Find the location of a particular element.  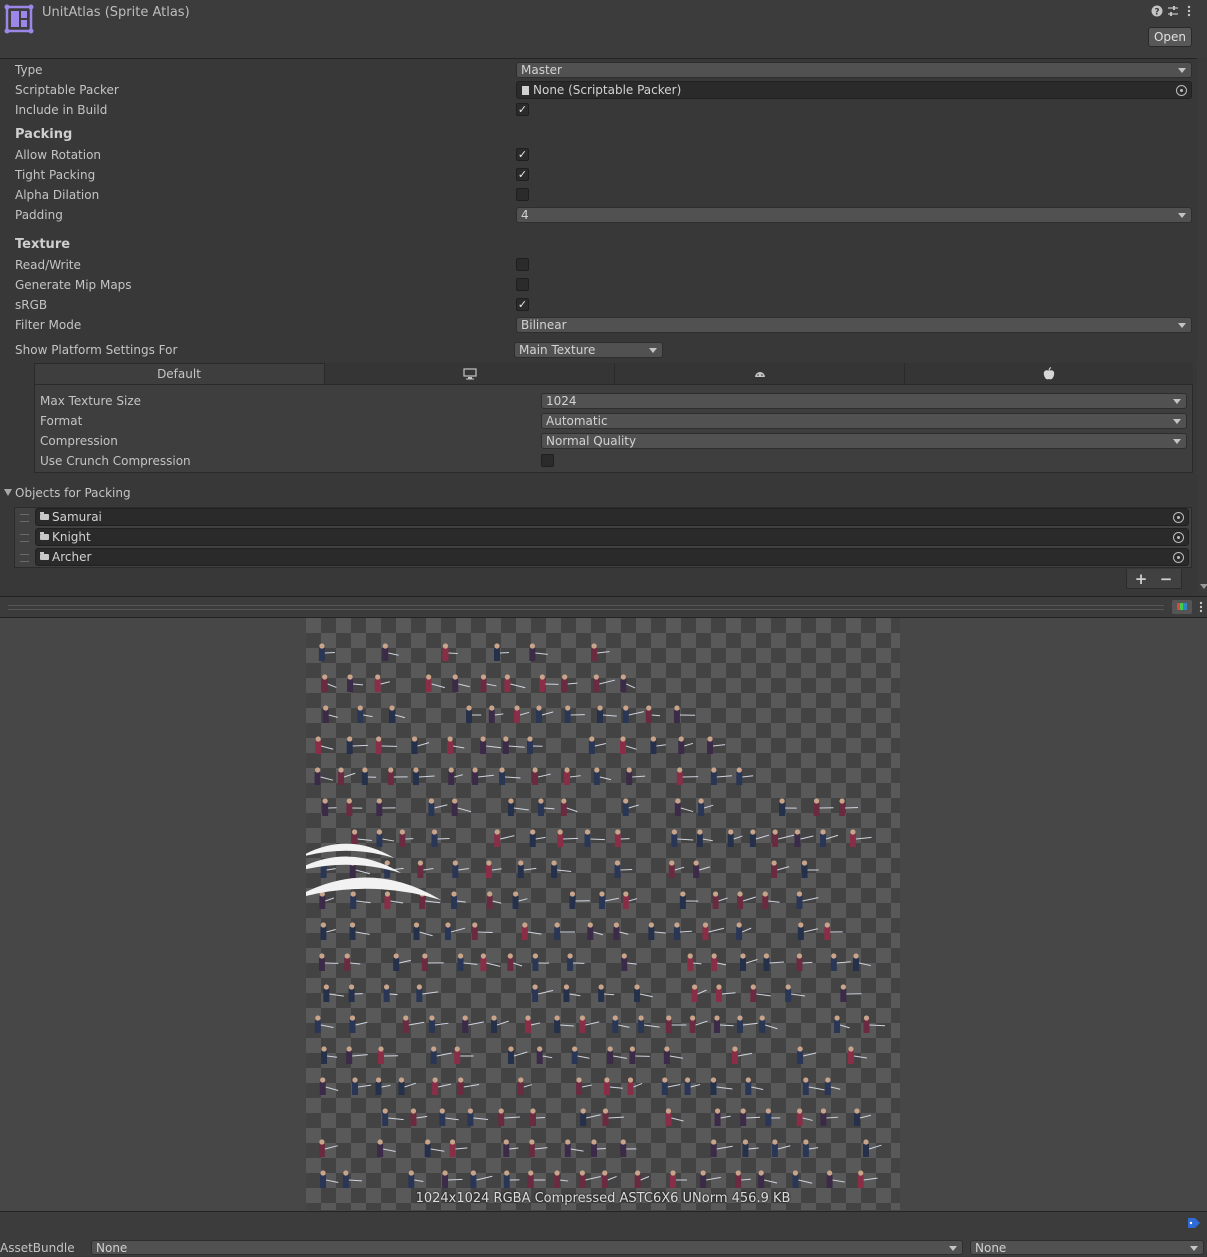

list-item: Knight is located at coordinates (612, 537).